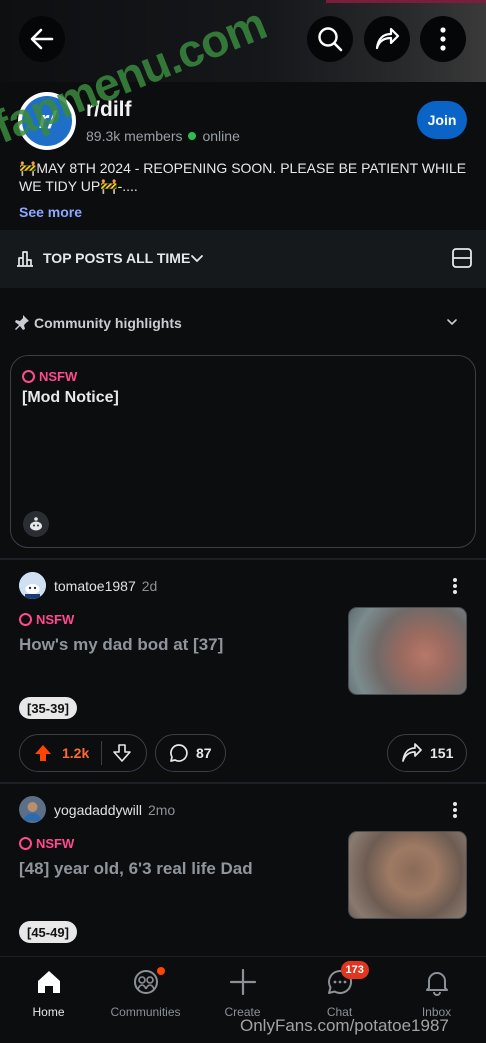 Image resolution: width=486 pixels, height=1043 pixels. I want to click on author-name: tomatoe1987, so click(95, 586).